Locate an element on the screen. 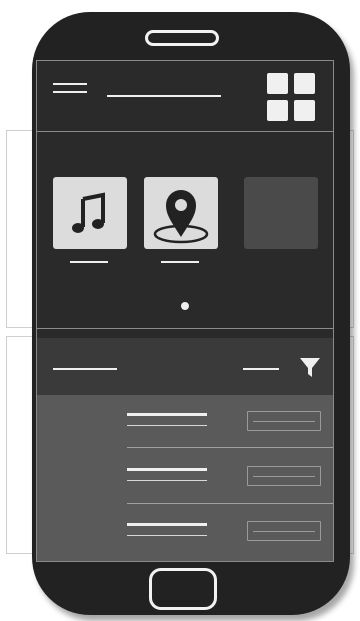 This screenshot has height=621, width=360. grid-button is located at coordinates (293, 99).